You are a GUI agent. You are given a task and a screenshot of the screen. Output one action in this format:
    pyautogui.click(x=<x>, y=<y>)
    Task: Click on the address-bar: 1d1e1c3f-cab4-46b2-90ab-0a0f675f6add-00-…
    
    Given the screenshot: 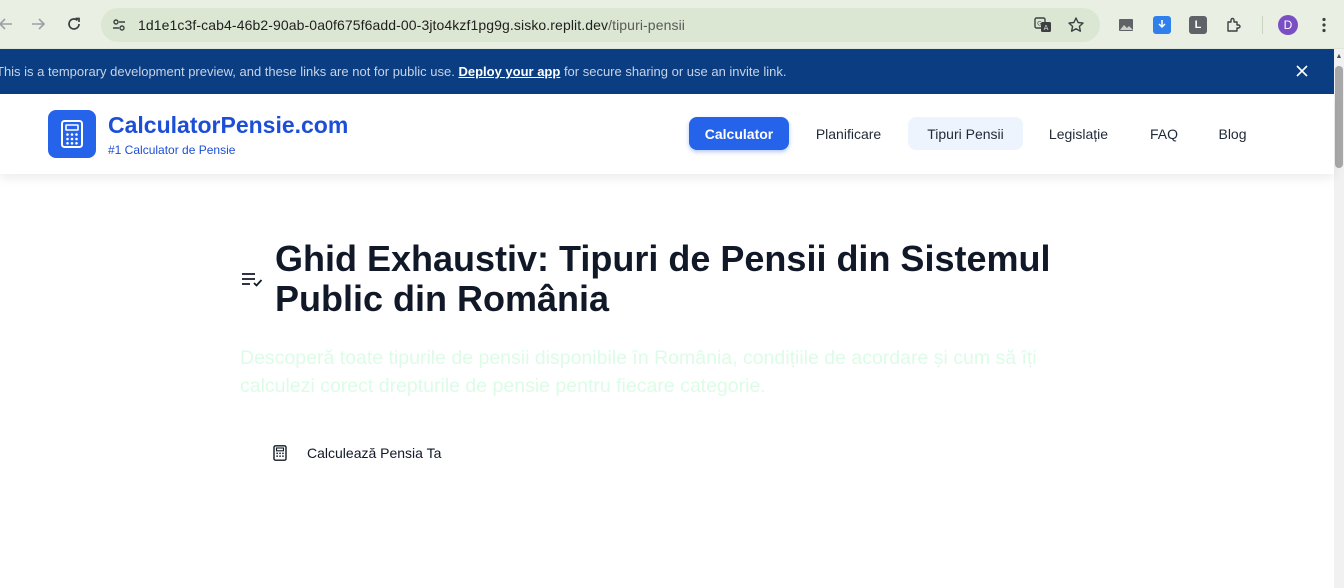 What is the action you would take?
    pyautogui.click(x=600, y=25)
    